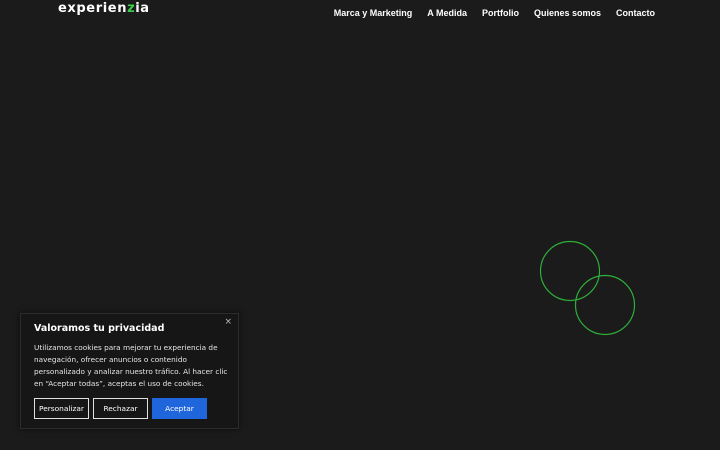 This screenshot has height=450, width=720. I want to click on nav-contacto: Contacto, so click(635, 13).